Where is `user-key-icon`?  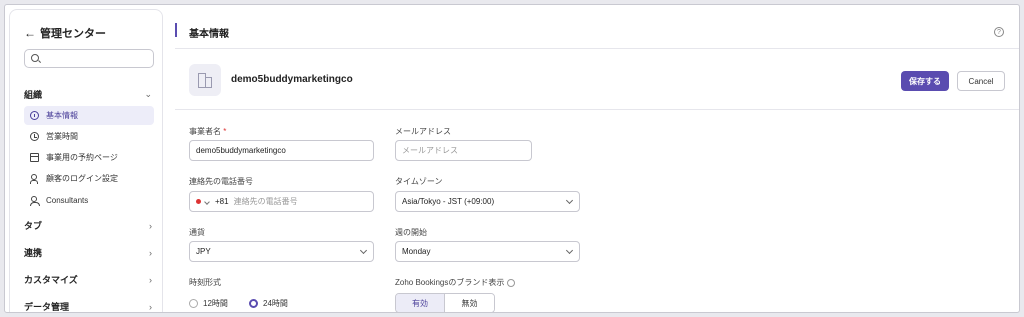
user-key-icon is located at coordinates (34, 179).